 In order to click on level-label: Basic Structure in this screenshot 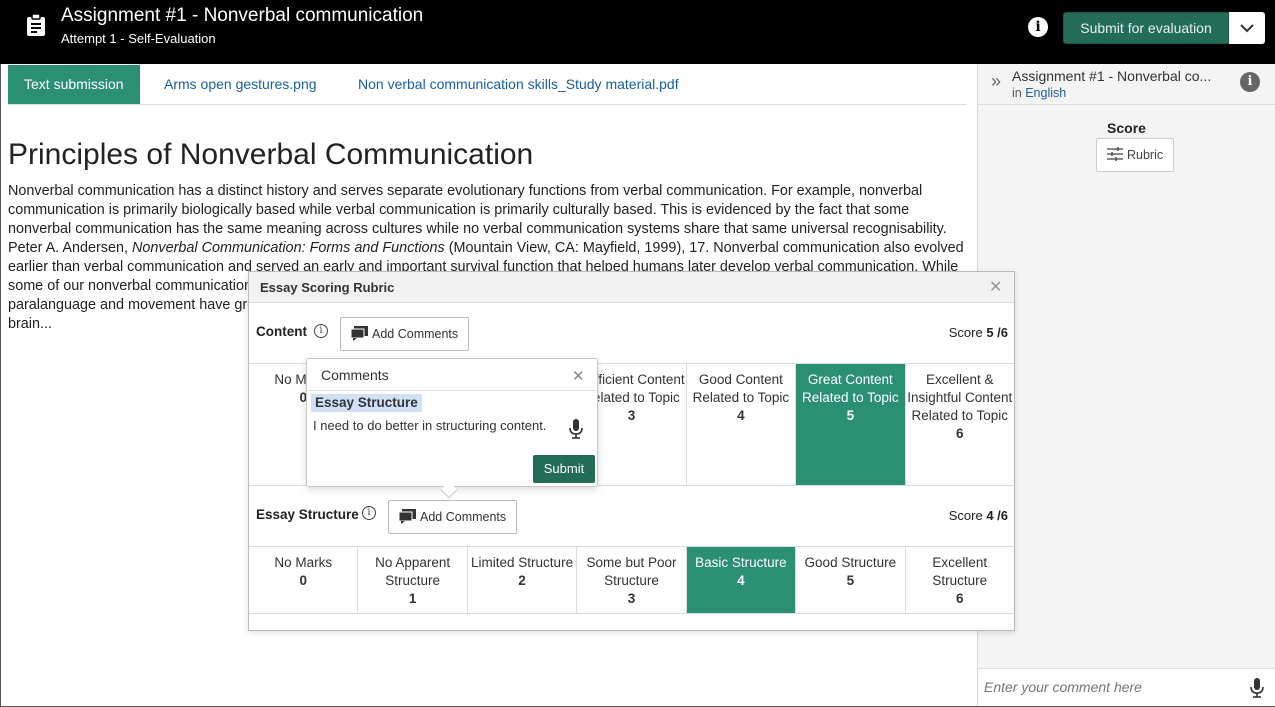, I will do `click(741, 562)`.